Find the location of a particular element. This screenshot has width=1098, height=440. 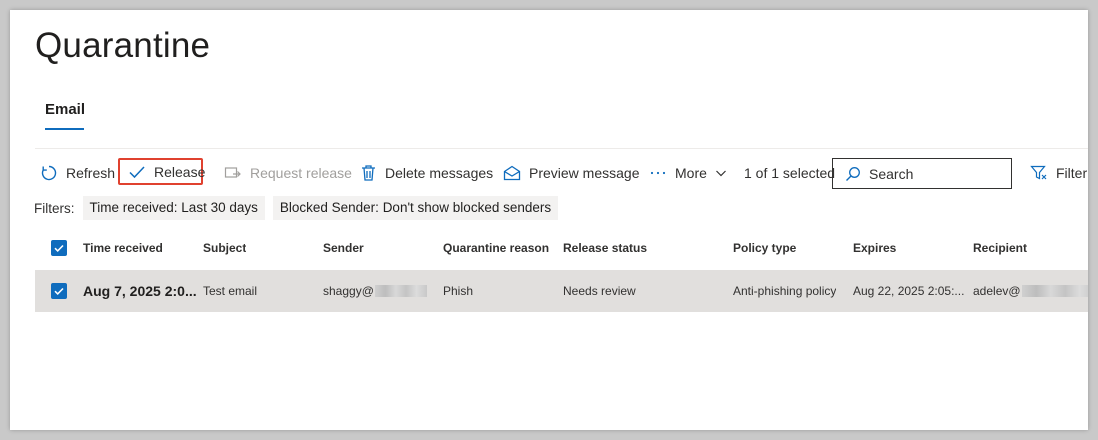

cell-quarantine-reason: Phish is located at coordinates (458, 291).